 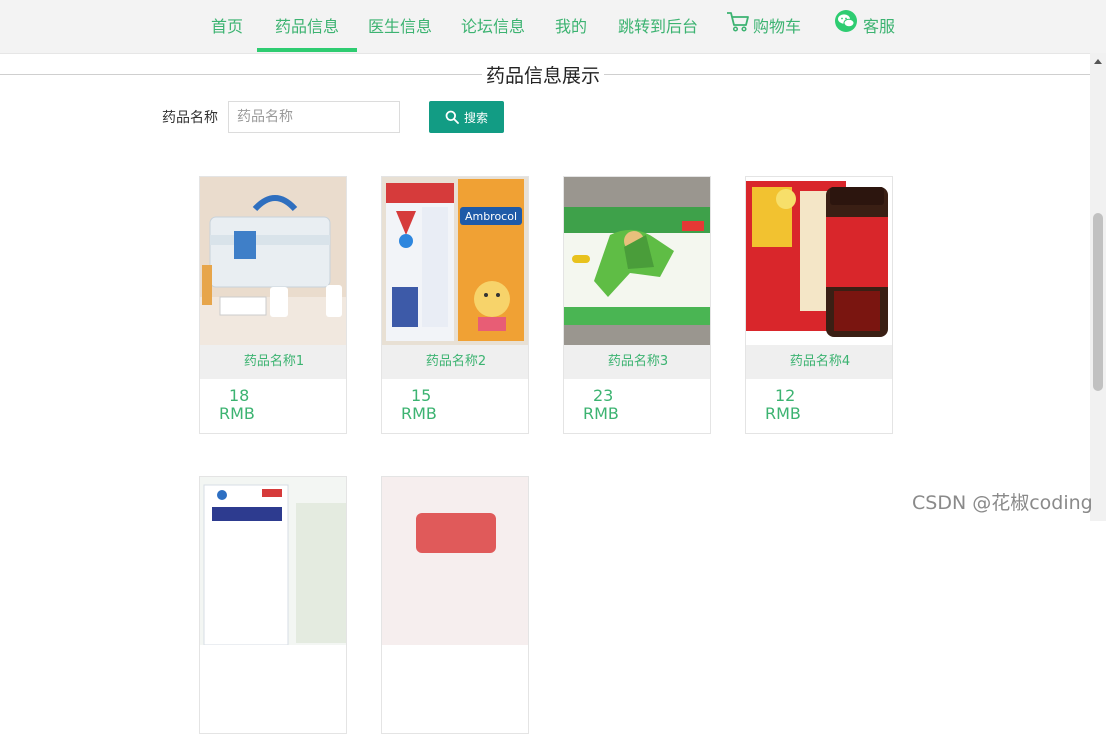 What do you see at coordinates (658, 26) in the screenshot?
I see `nav-admin: 跳转到后台` at bounding box center [658, 26].